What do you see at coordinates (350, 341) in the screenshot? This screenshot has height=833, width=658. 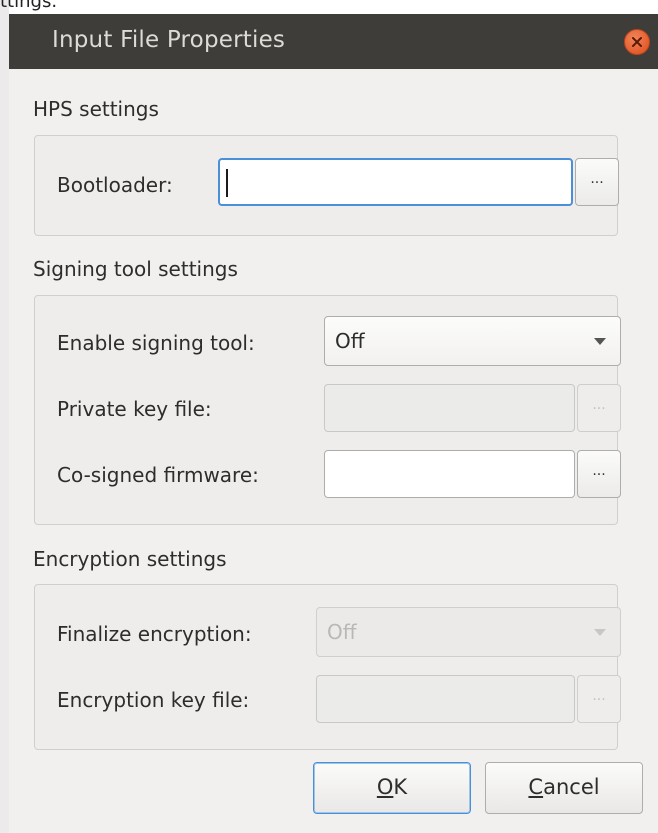 I see `enable-signing-tool-value: Off` at bounding box center [350, 341].